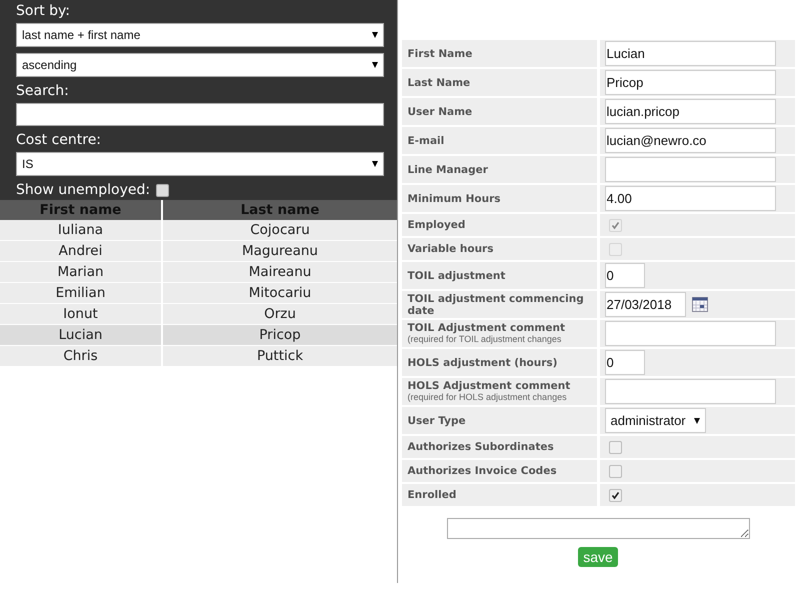  Describe the element at coordinates (690, 140) in the screenshot. I see `text-field: lucian@newro.co` at that location.